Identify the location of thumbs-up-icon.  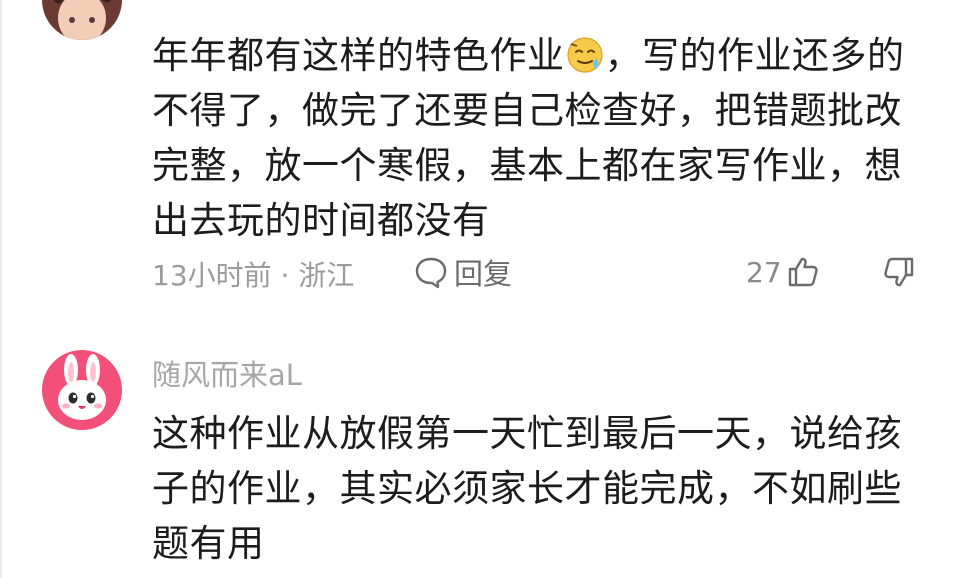
(803, 272).